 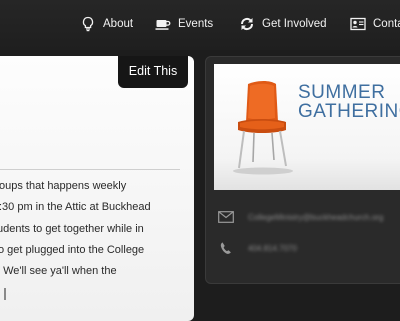 I want to click on nav-get-involved: Get Involved, so click(x=283, y=24).